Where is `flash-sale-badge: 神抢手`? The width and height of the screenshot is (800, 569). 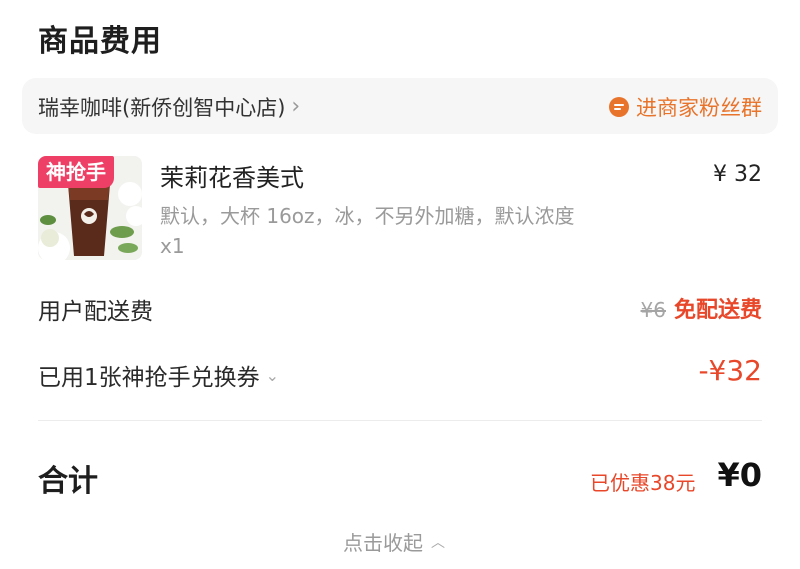 flash-sale-badge: 神抢手 is located at coordinates (76, 172).